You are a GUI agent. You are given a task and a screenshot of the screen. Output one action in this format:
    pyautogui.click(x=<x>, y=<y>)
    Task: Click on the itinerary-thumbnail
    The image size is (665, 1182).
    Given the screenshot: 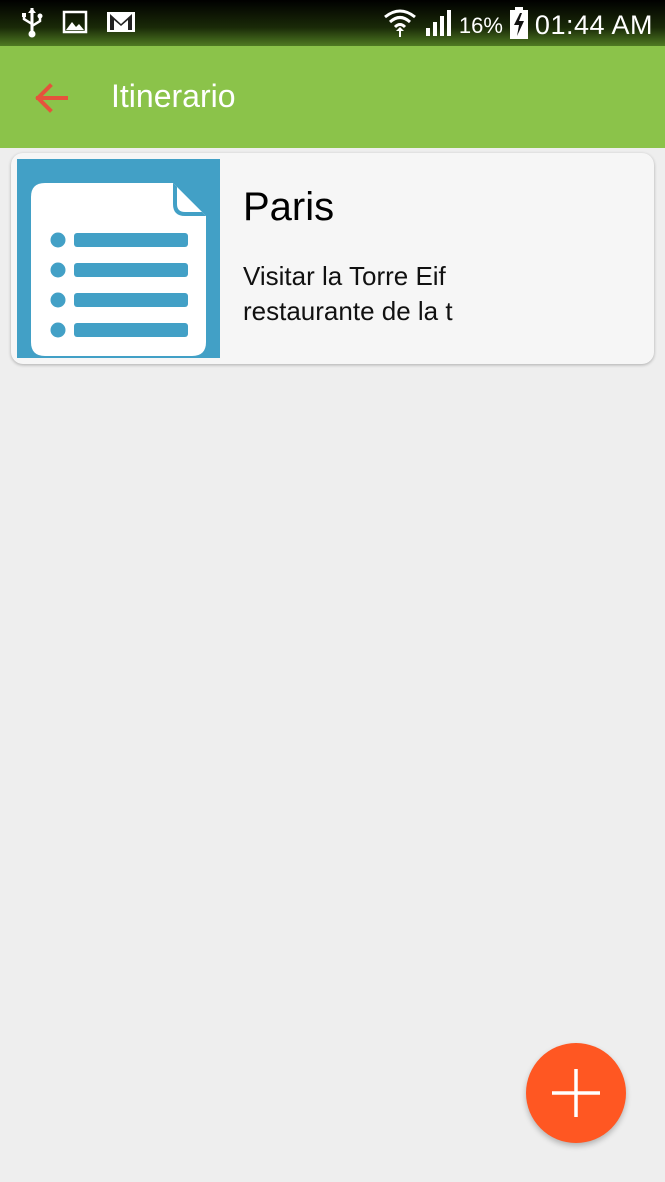 What is the action you would take?
    pyautogui.click(x=118, y=258)
    